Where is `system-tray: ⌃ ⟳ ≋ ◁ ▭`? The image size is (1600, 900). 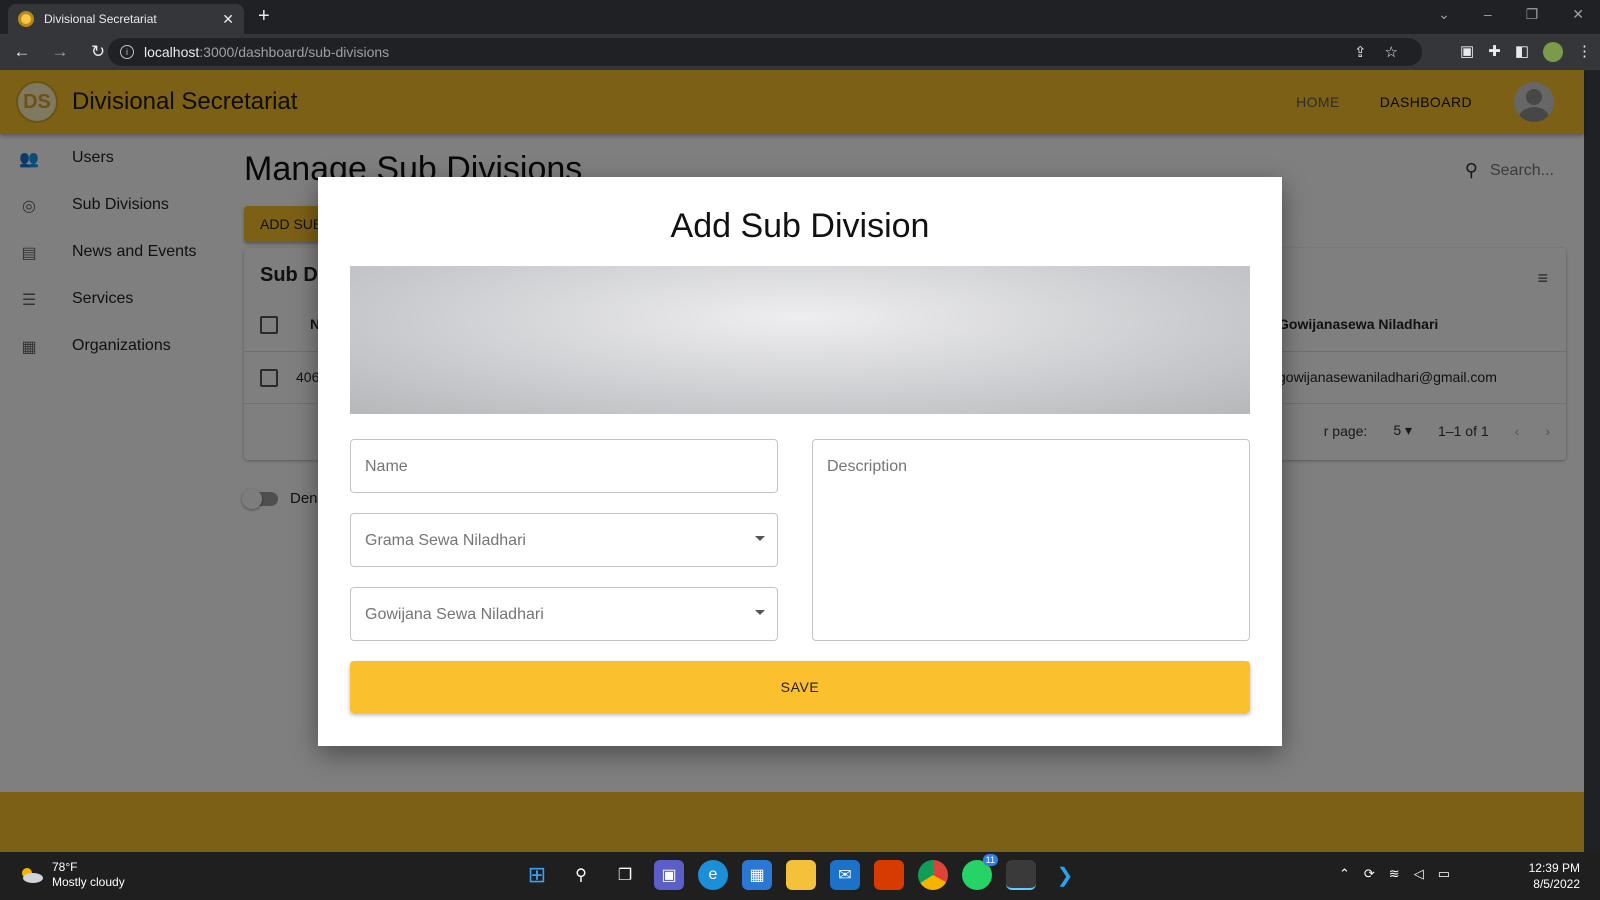 system-tray: ⌃ ⟳ ≋ ◁ ▭ is located at coordinates (1394, 874).